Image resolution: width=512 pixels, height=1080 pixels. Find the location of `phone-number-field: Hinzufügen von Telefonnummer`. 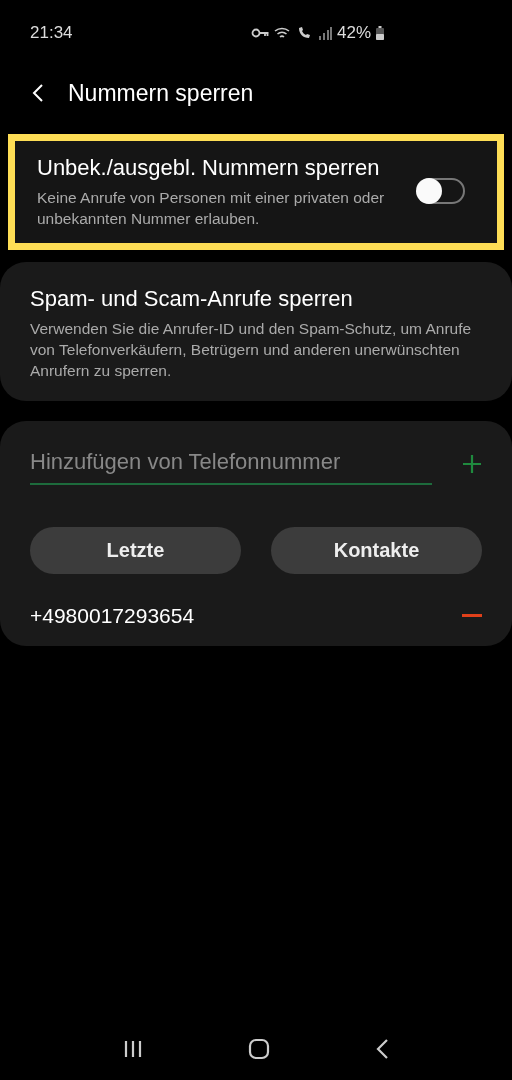

phone-number-field: Hinzufügen von Telefonnummer is located at coordinates (231, 464).